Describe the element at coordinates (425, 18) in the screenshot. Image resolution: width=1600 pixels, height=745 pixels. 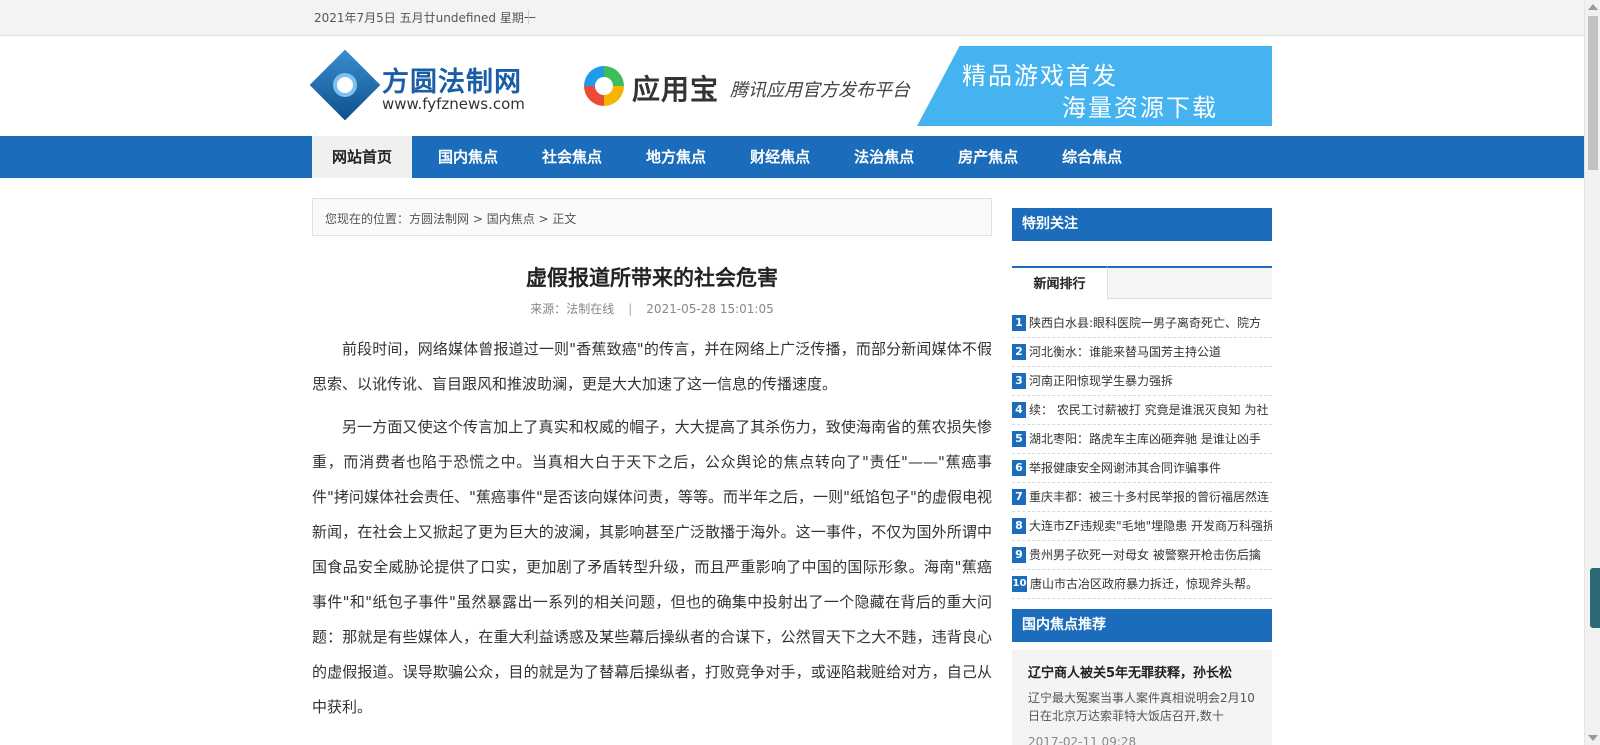
I see `current-date: 2021年7月5日 五月廿undefined 星期一` at that location.